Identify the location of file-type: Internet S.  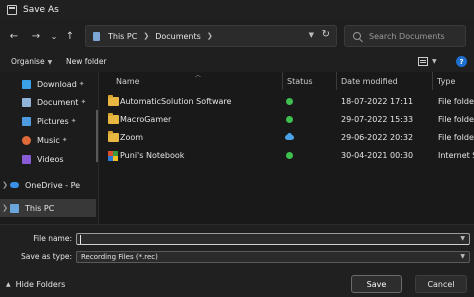
(456, 155).